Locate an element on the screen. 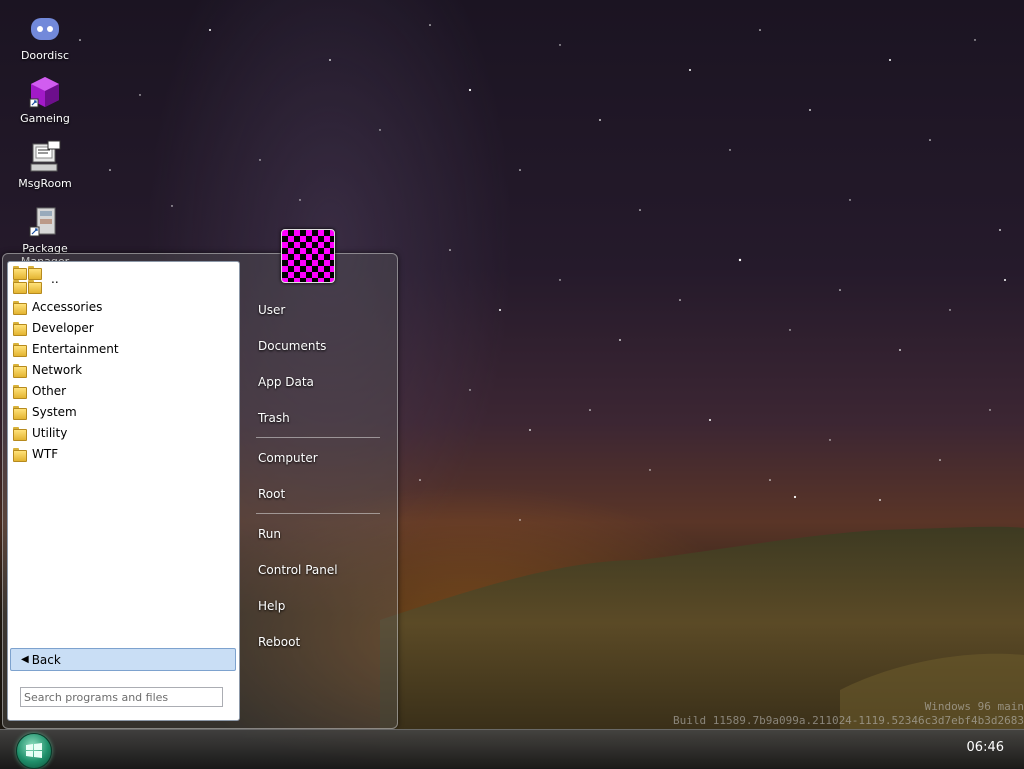 This screenshot has width=1024, height=769. tree-item-utility: Utility is located at coordinates (123, 432).